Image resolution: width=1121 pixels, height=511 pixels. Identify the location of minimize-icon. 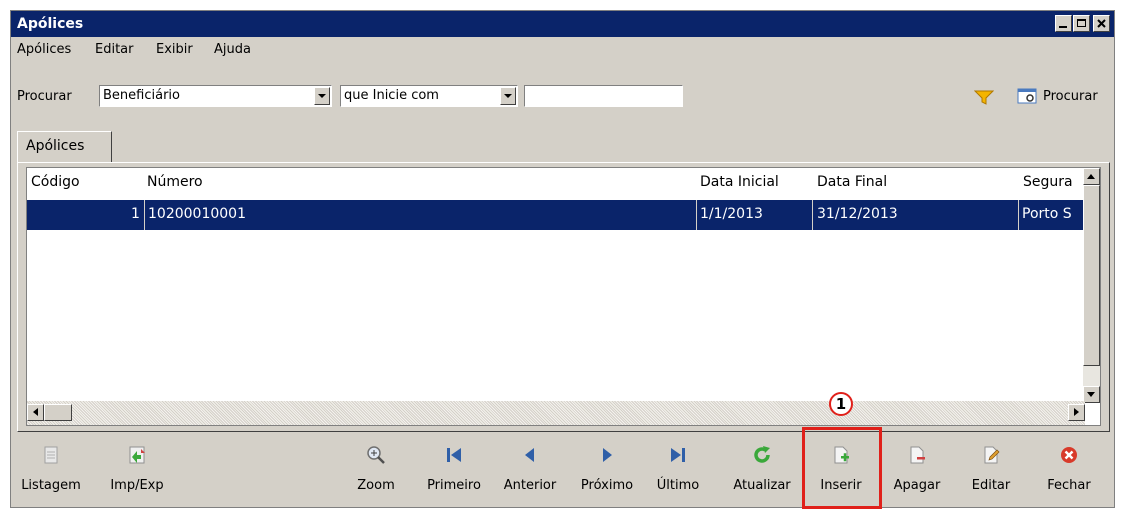
(1063, 27).